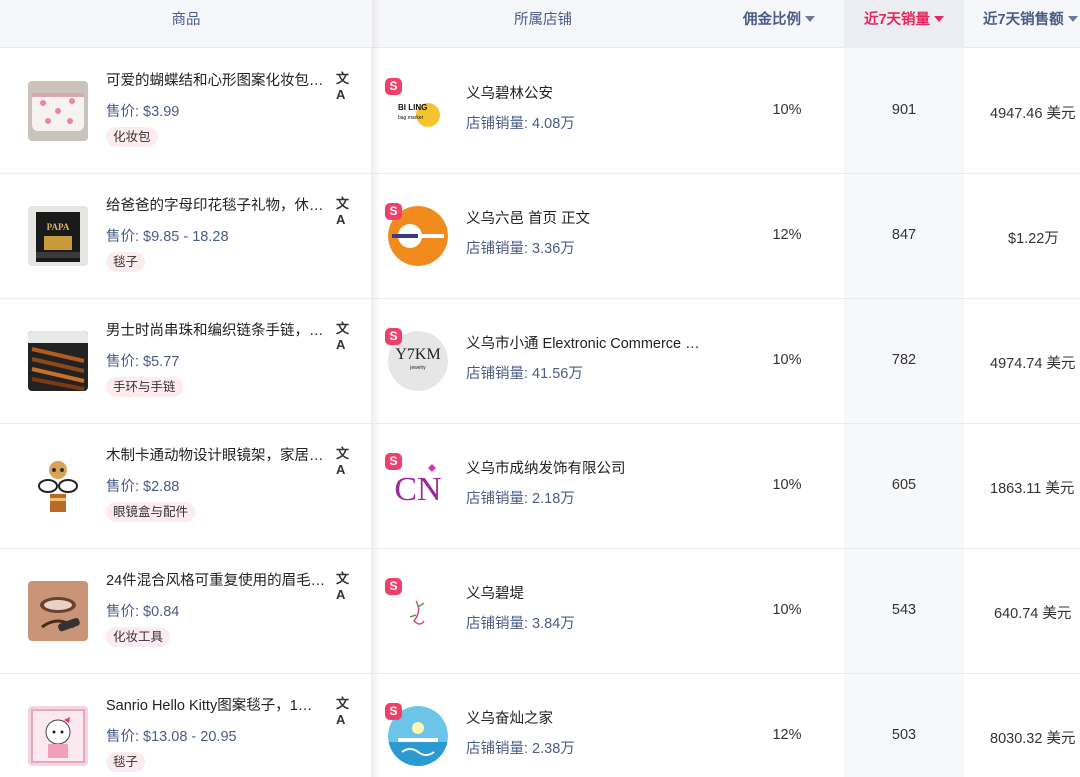 Image resolution: width=1080 pixels, height=777 pixels. I want to click on shop-name: 义乌奋灿之家, so click(591, 717).